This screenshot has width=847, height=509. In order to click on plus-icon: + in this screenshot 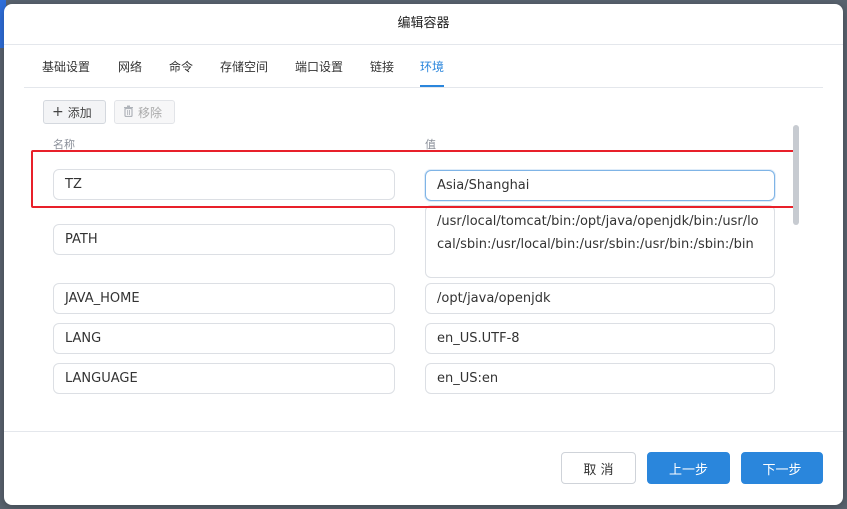, I will do `click(58, 112)`.